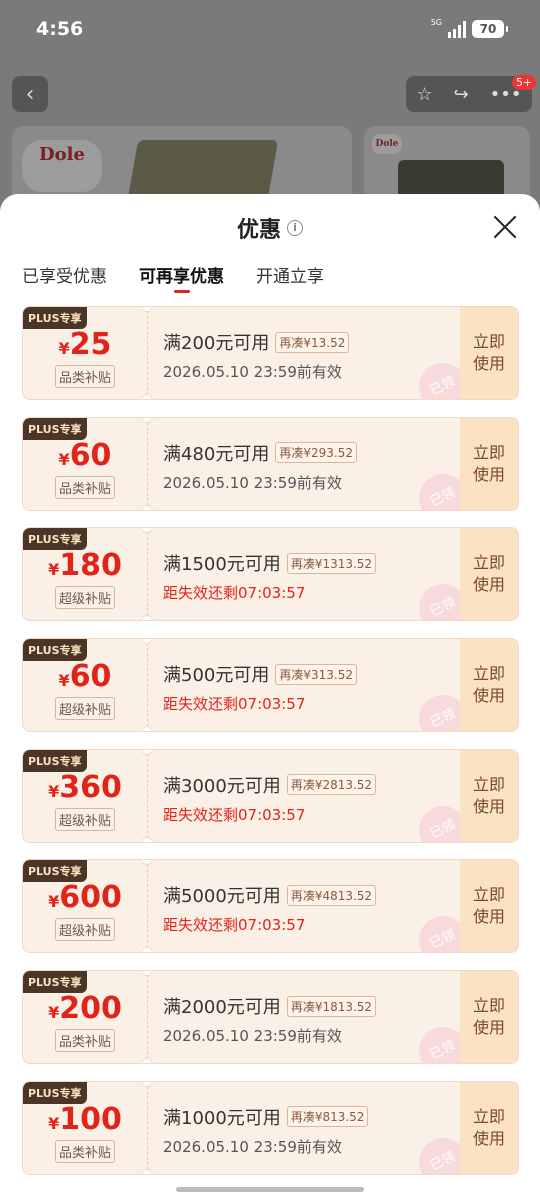 The width and height of the screenshot is (540, 1201). Describe the element at coordinates (312, 342) in the screenshot. I see `top-up-tag: 再凑¥13.52` at that location.